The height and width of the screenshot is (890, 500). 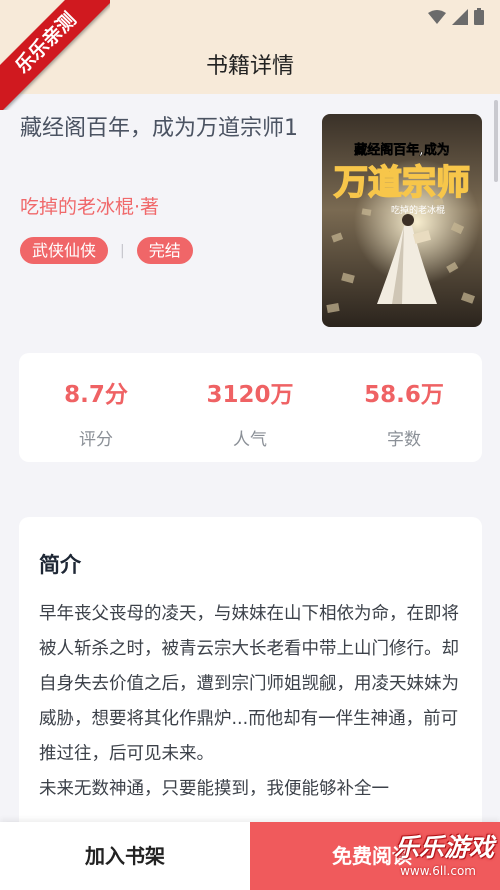 I want to click on cover-title-big: 万道宗师, so click(x=402, y=183).